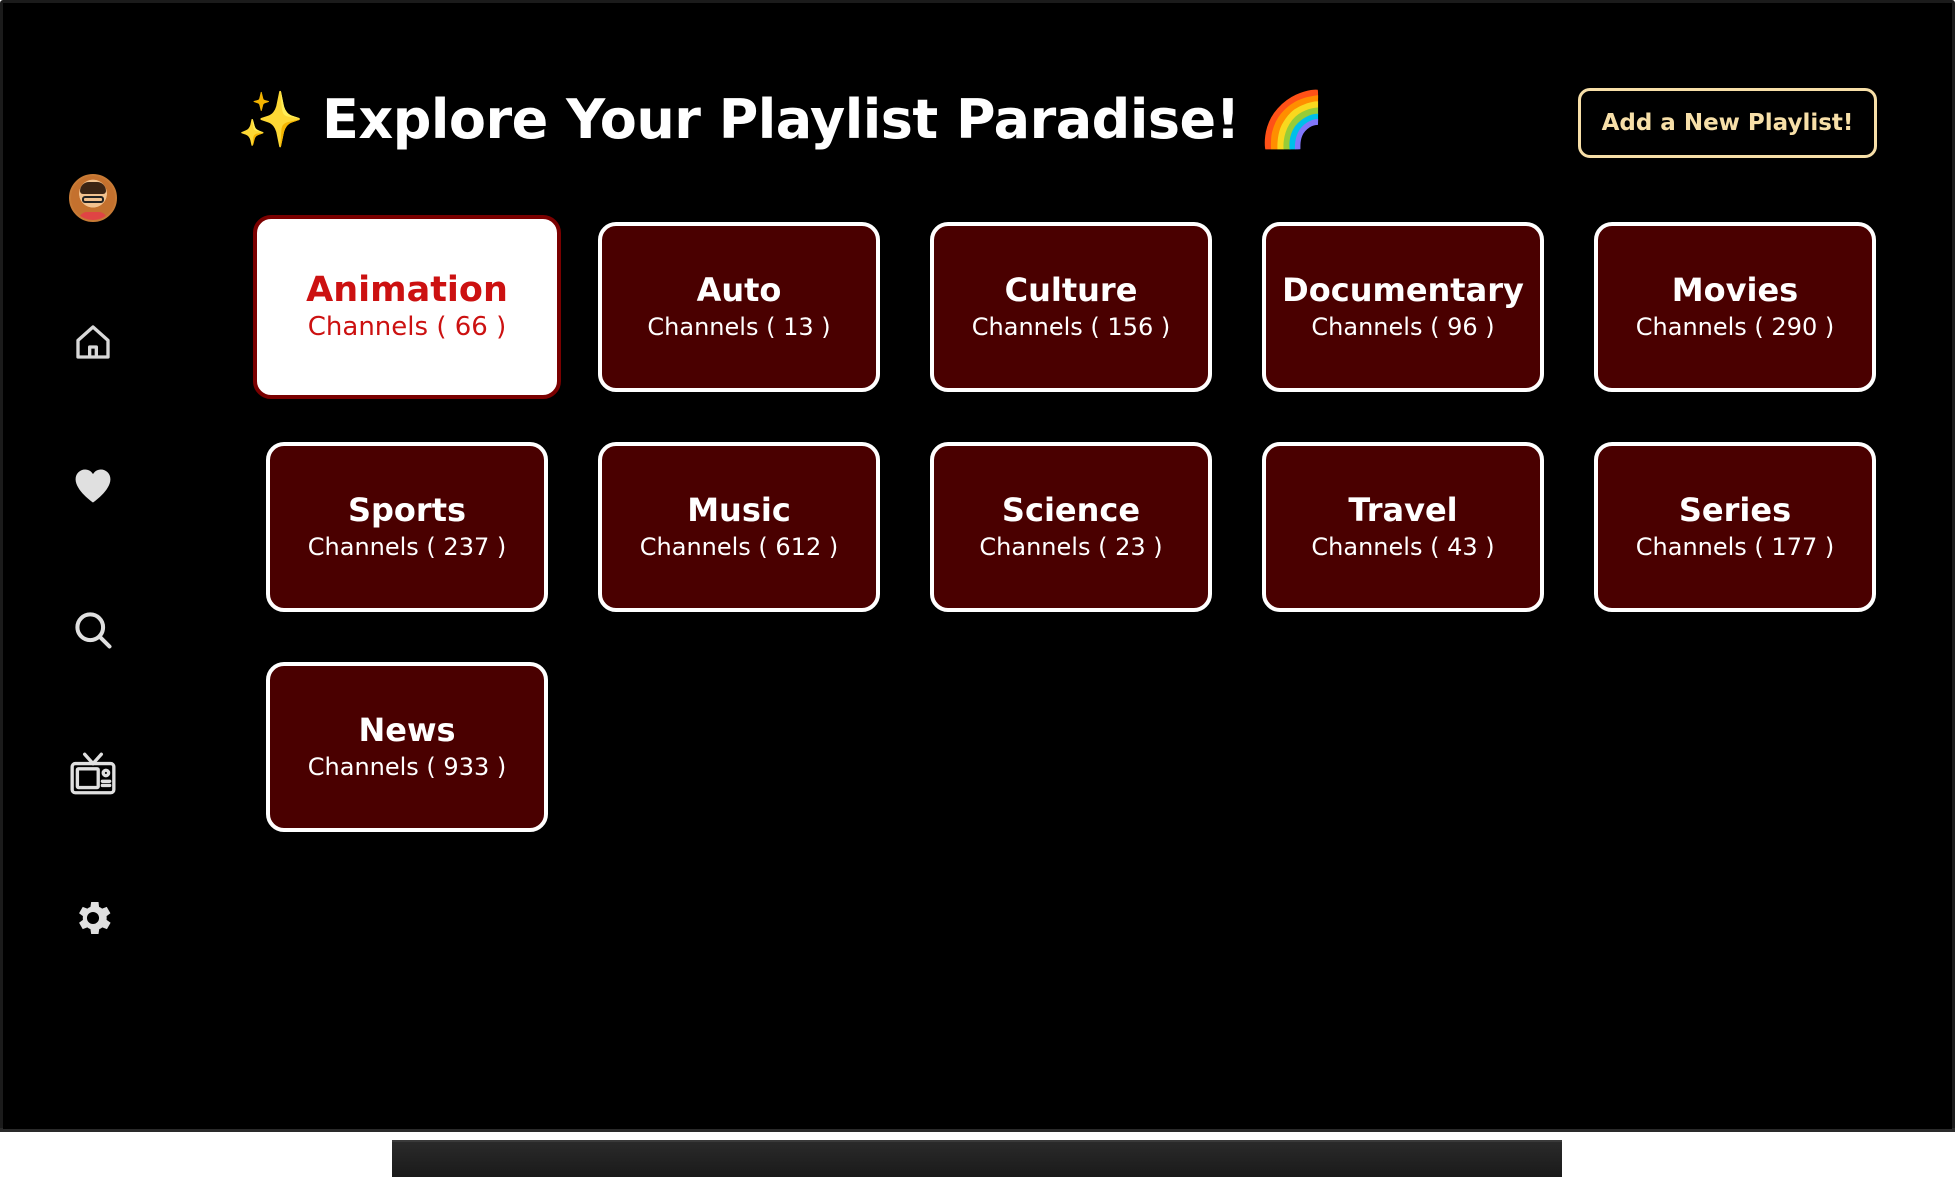 The height and width of the screenshot is (1177, 1955). What do you see at coordinates (407, 730) in the screenshot?
I see `playlist-name: News` at bounding box center [407, 730].